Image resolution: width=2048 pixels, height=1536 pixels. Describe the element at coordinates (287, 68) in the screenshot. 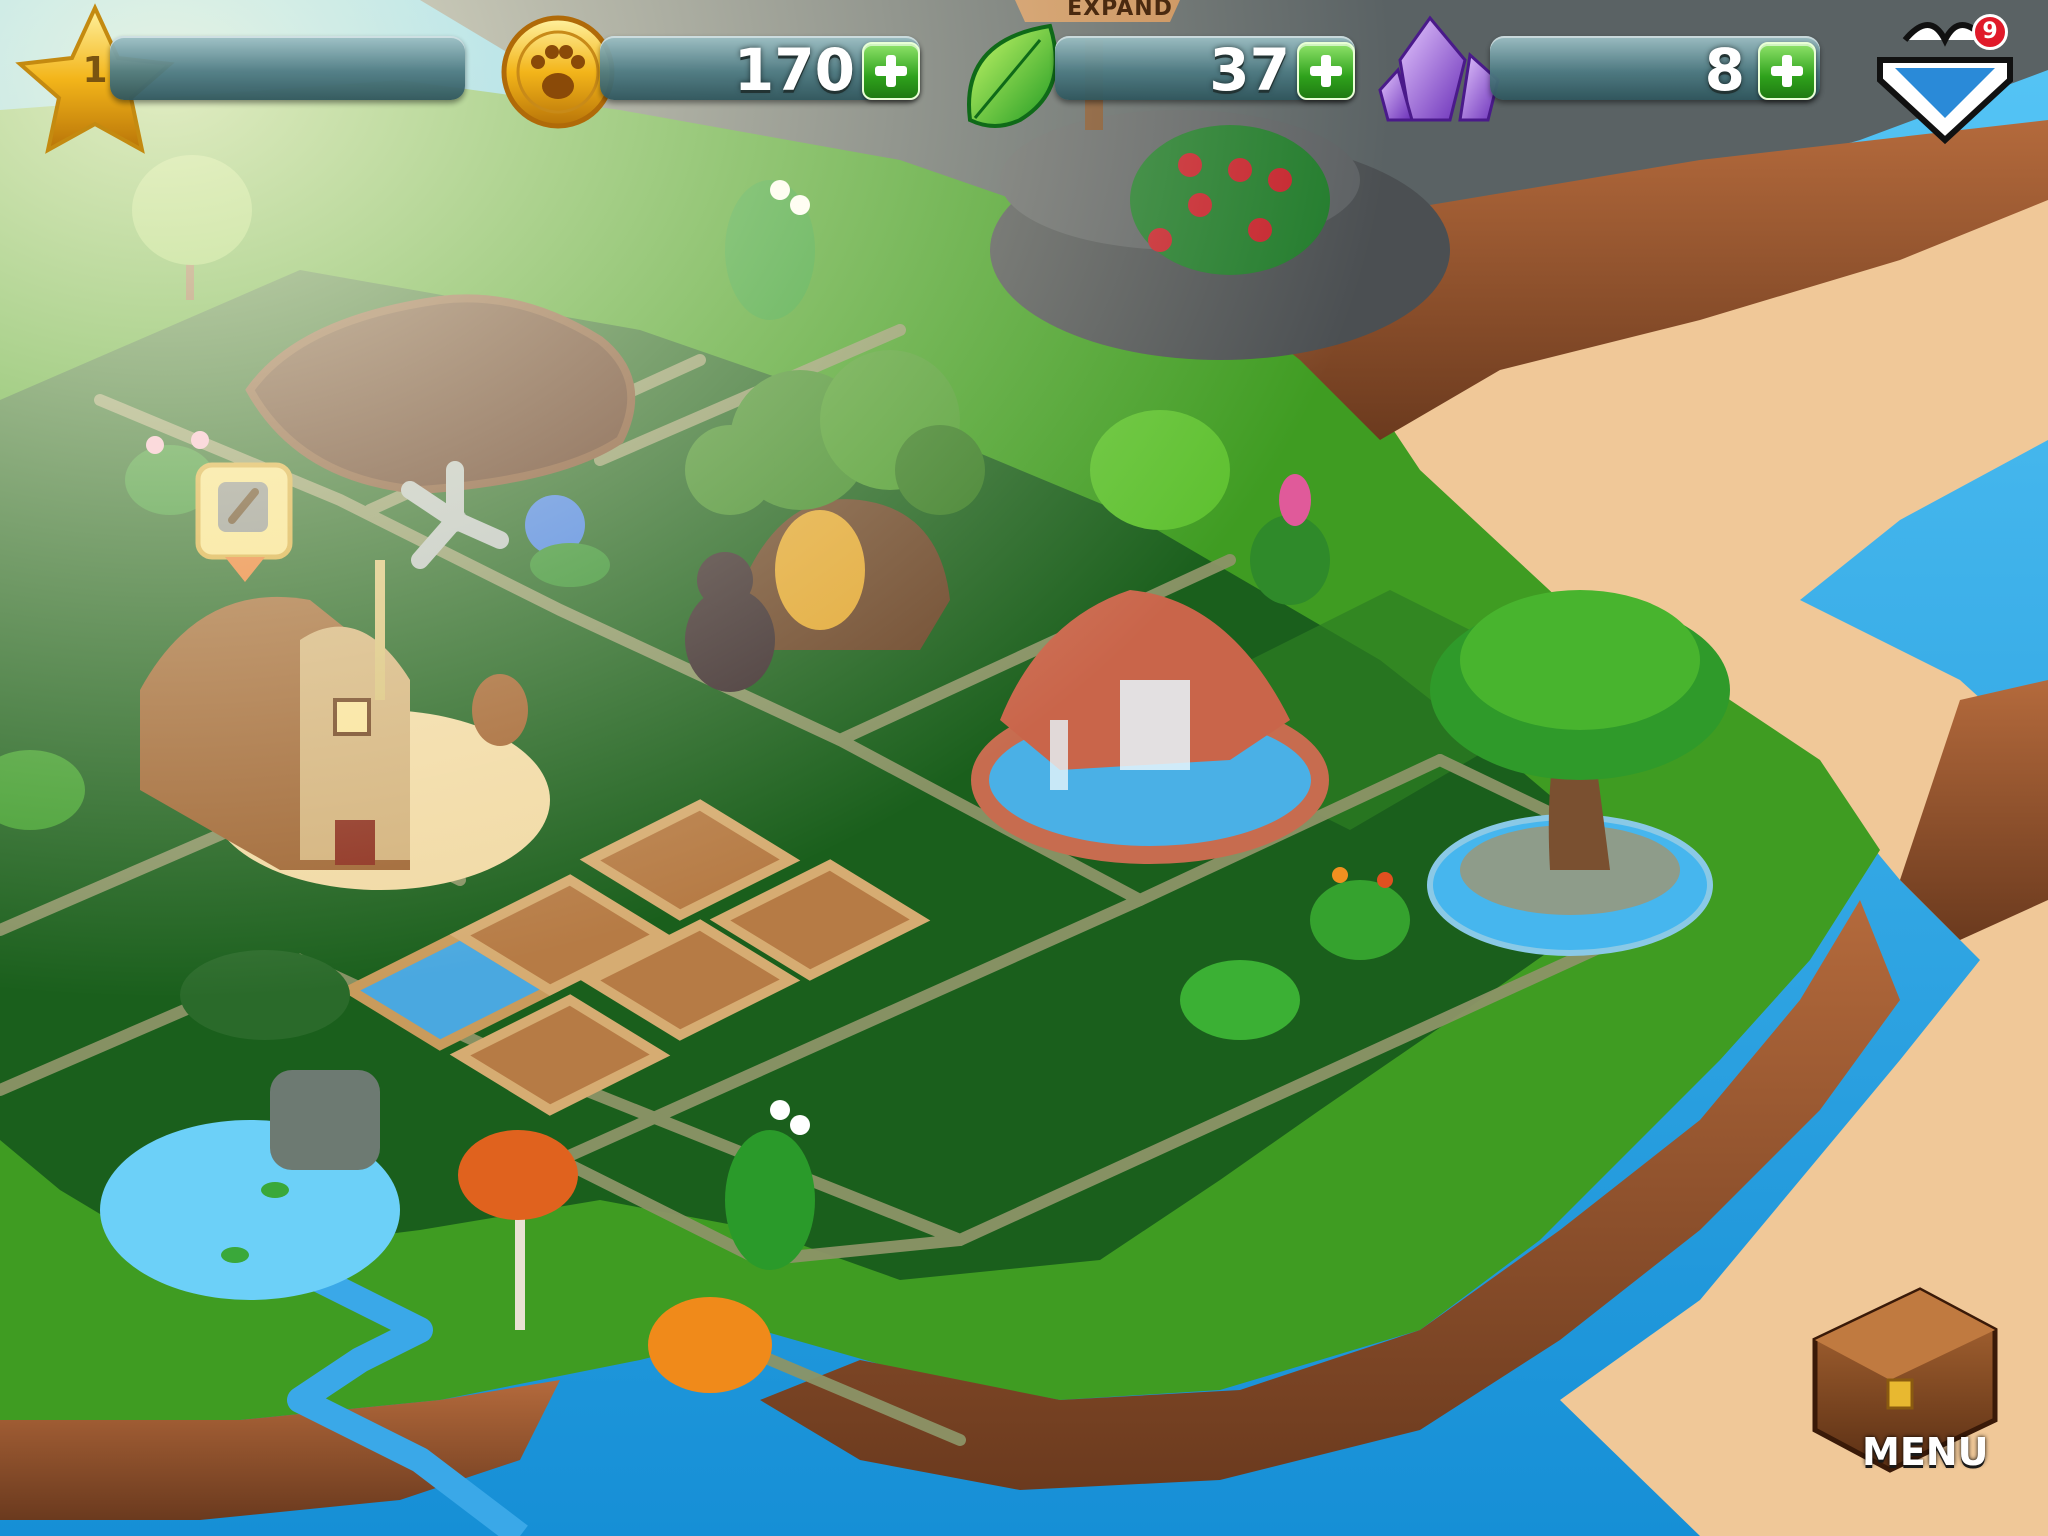

I see `level-bar` at that location.